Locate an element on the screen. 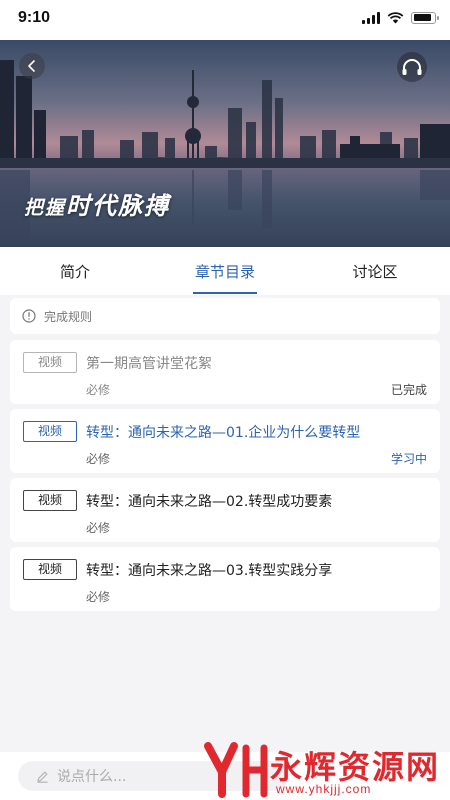  lesson-item: 视频 转型：通向未来之路—02.转型成功要素 必修 is located at coordinates (225, 510).